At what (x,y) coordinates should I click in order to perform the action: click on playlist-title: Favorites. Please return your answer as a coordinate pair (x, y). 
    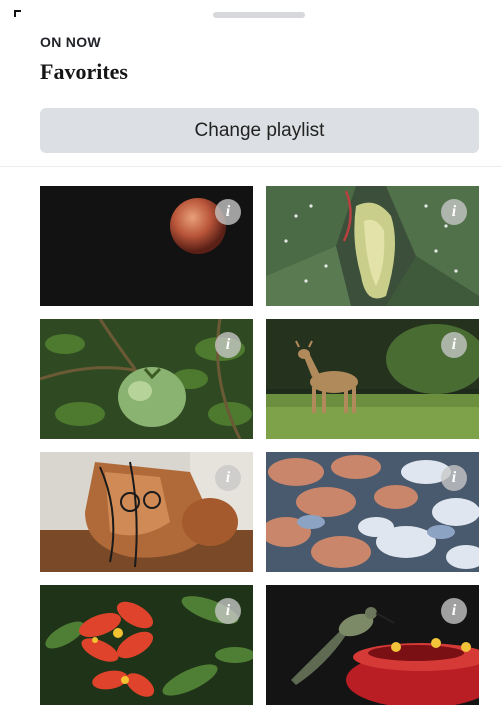
    Looking at the image, I should click on (84, 71).